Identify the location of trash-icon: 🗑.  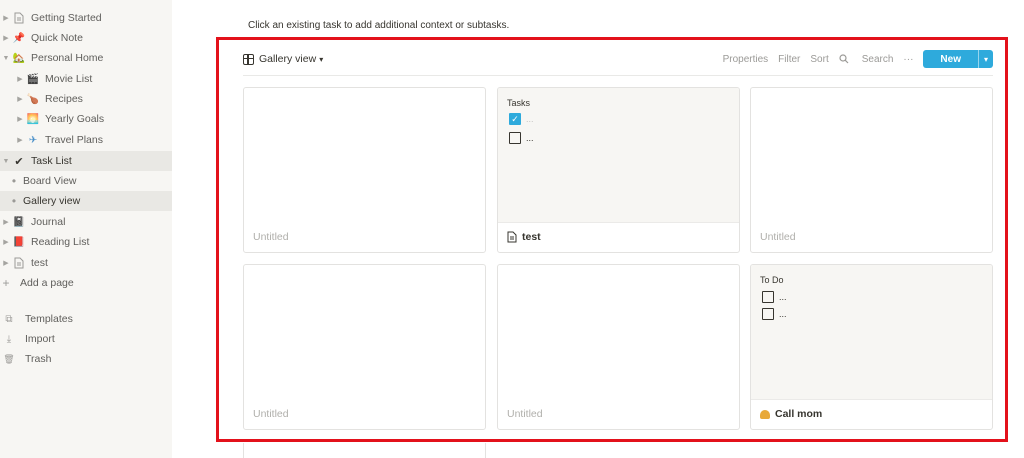
(9, 358).